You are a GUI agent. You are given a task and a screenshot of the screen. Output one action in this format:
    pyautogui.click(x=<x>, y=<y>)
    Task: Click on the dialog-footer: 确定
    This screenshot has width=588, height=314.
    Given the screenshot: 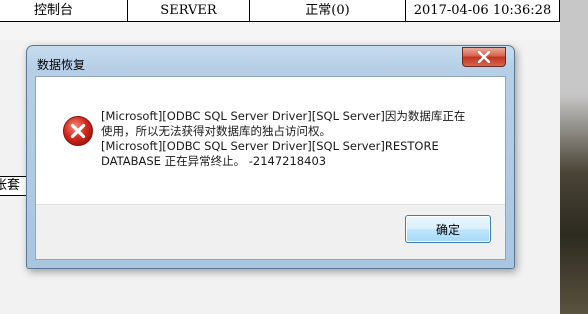 What is the action you would take?
    pyautogui.click(x=270, y=231)
    